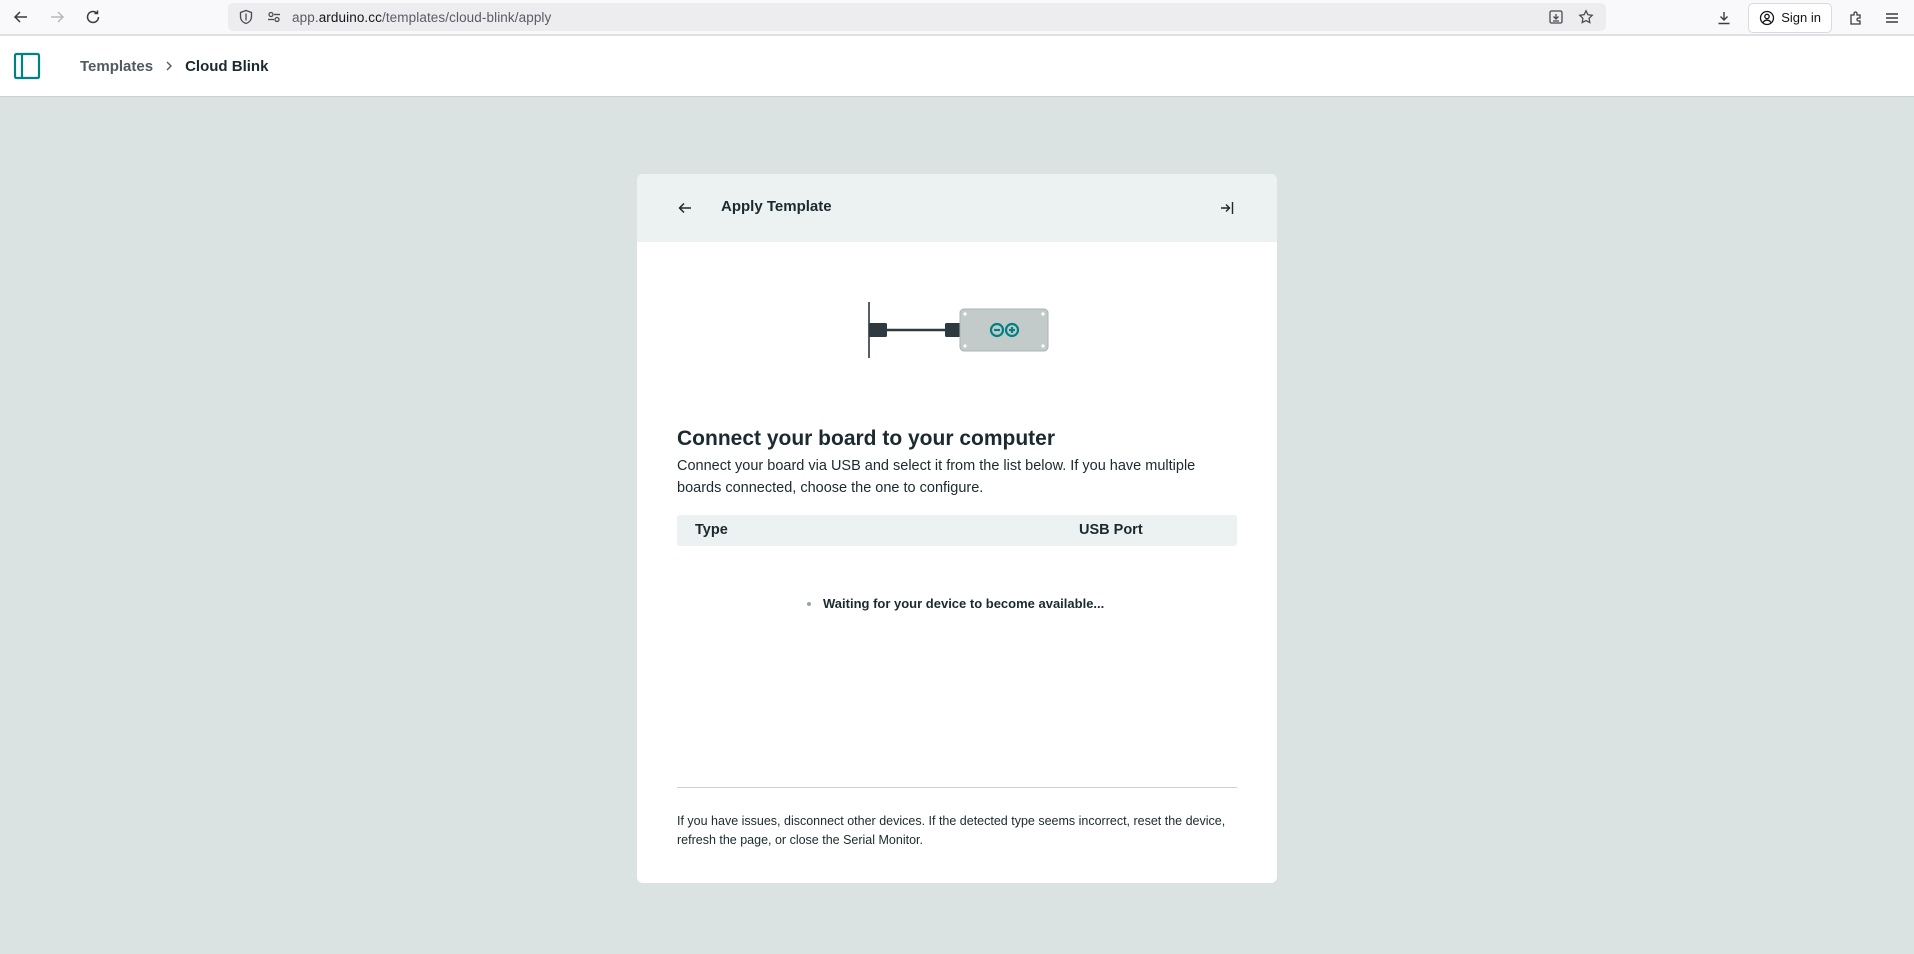 Image resolution: width=1914 pixels, height=954 pixels. What do you see at coordinates (350, 17) in the screenshot?
I see `url-host: arduino.cc` at bounding box center [350, 17].